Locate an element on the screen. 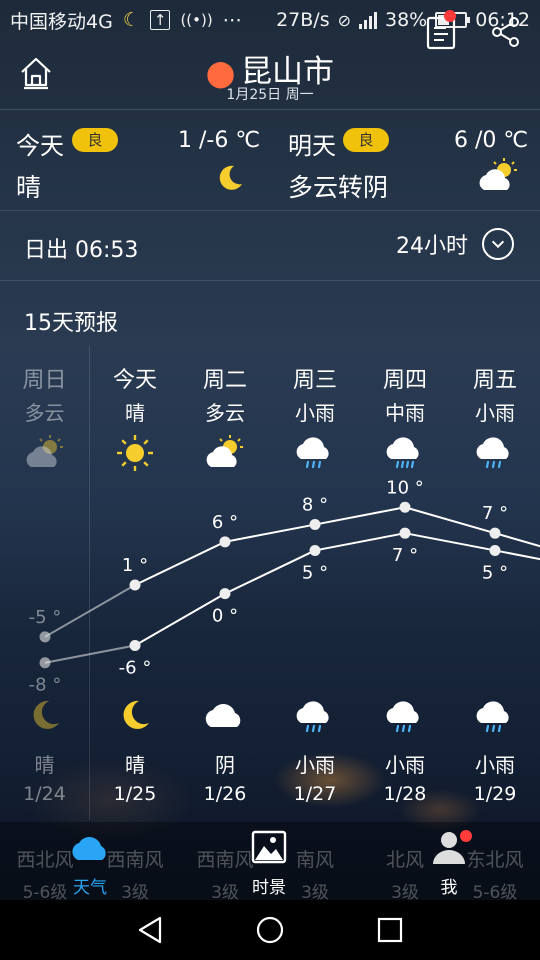  today-label: 今天 is located at coordinates (40, 146).